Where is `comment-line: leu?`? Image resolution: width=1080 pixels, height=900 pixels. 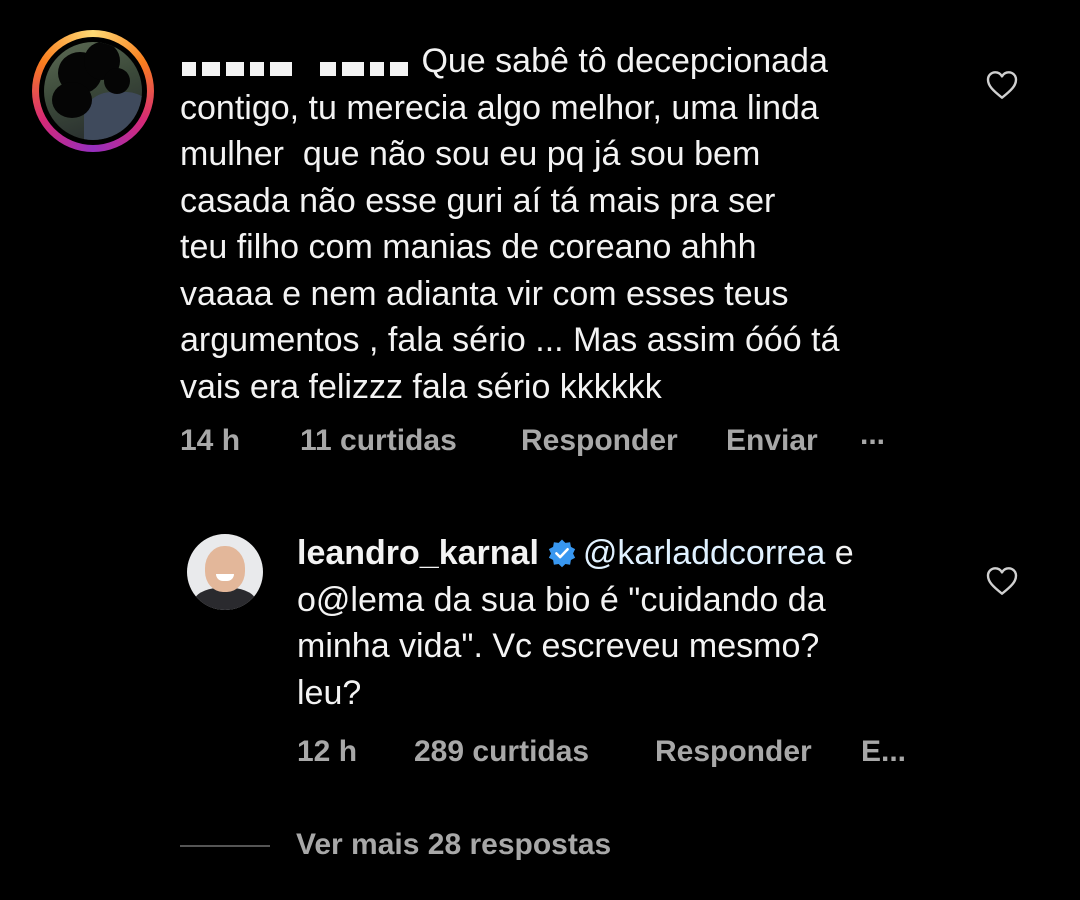 comment-line: leu? is located at coordinates (329, 692).